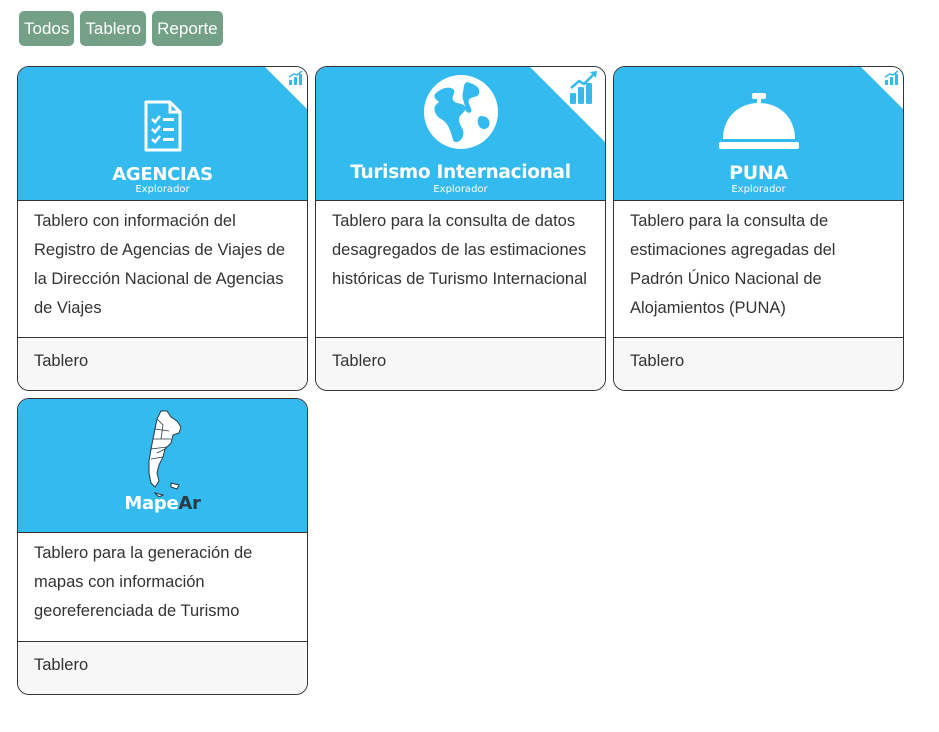 The image size is (939, 732). What do you see at coordinates (113, 28) in the screenshot?
I see `filter-tablero-button: Tablero` at bounding box center [113, 28].